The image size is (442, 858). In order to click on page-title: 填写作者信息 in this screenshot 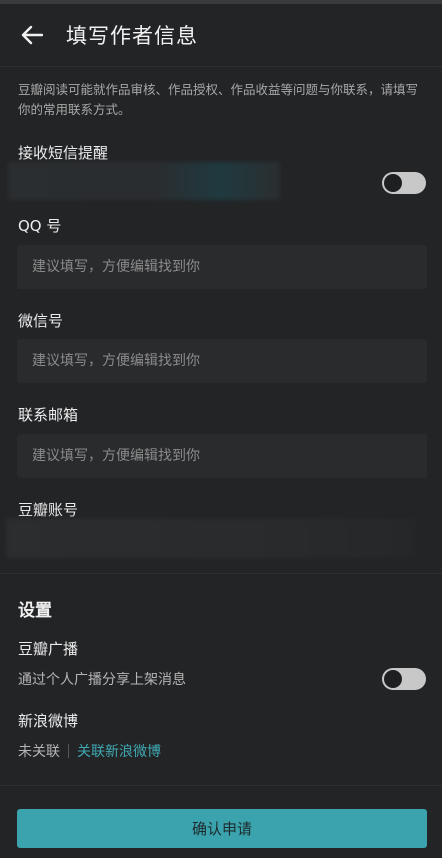, I will do `click(132, 36)`.